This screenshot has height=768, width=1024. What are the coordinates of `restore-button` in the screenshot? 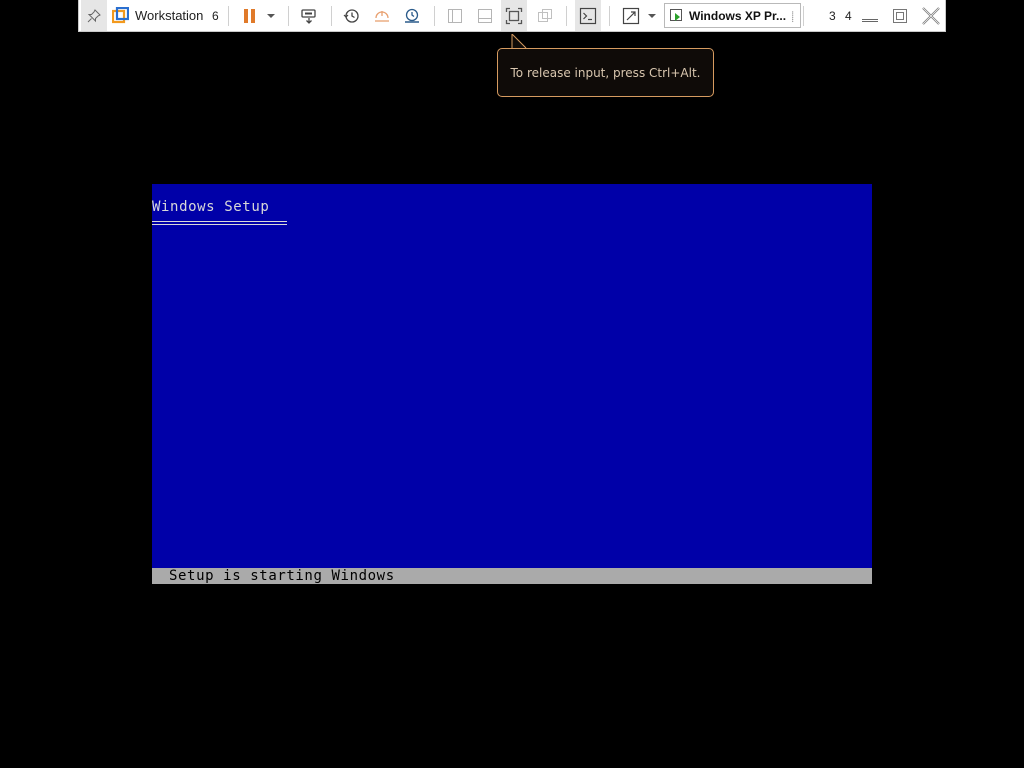 It's located at (900, 15).